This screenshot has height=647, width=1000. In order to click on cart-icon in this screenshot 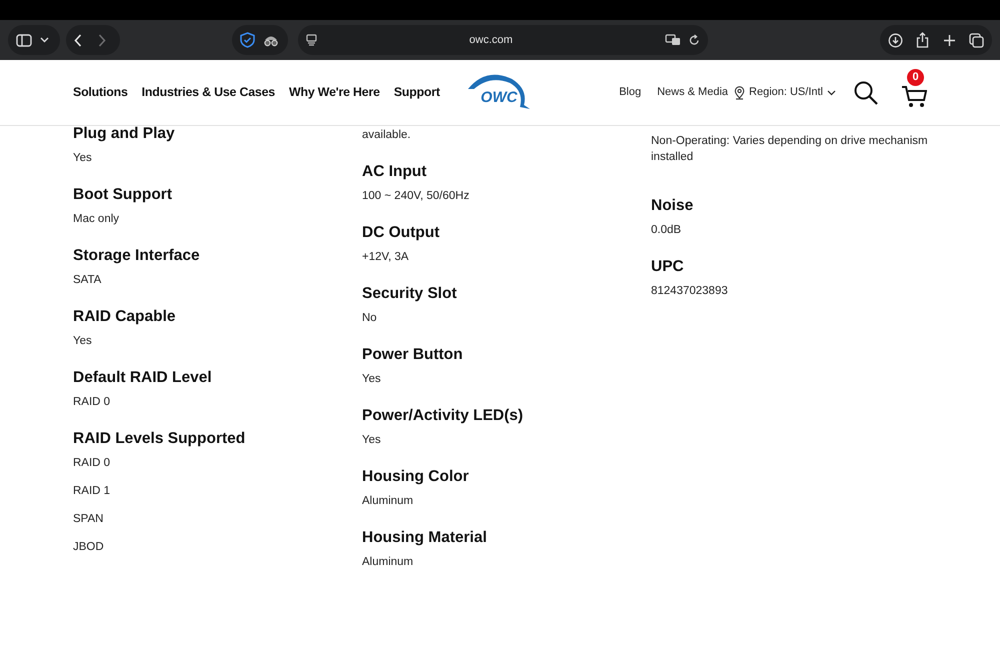, I will do `click(914, 96)`.